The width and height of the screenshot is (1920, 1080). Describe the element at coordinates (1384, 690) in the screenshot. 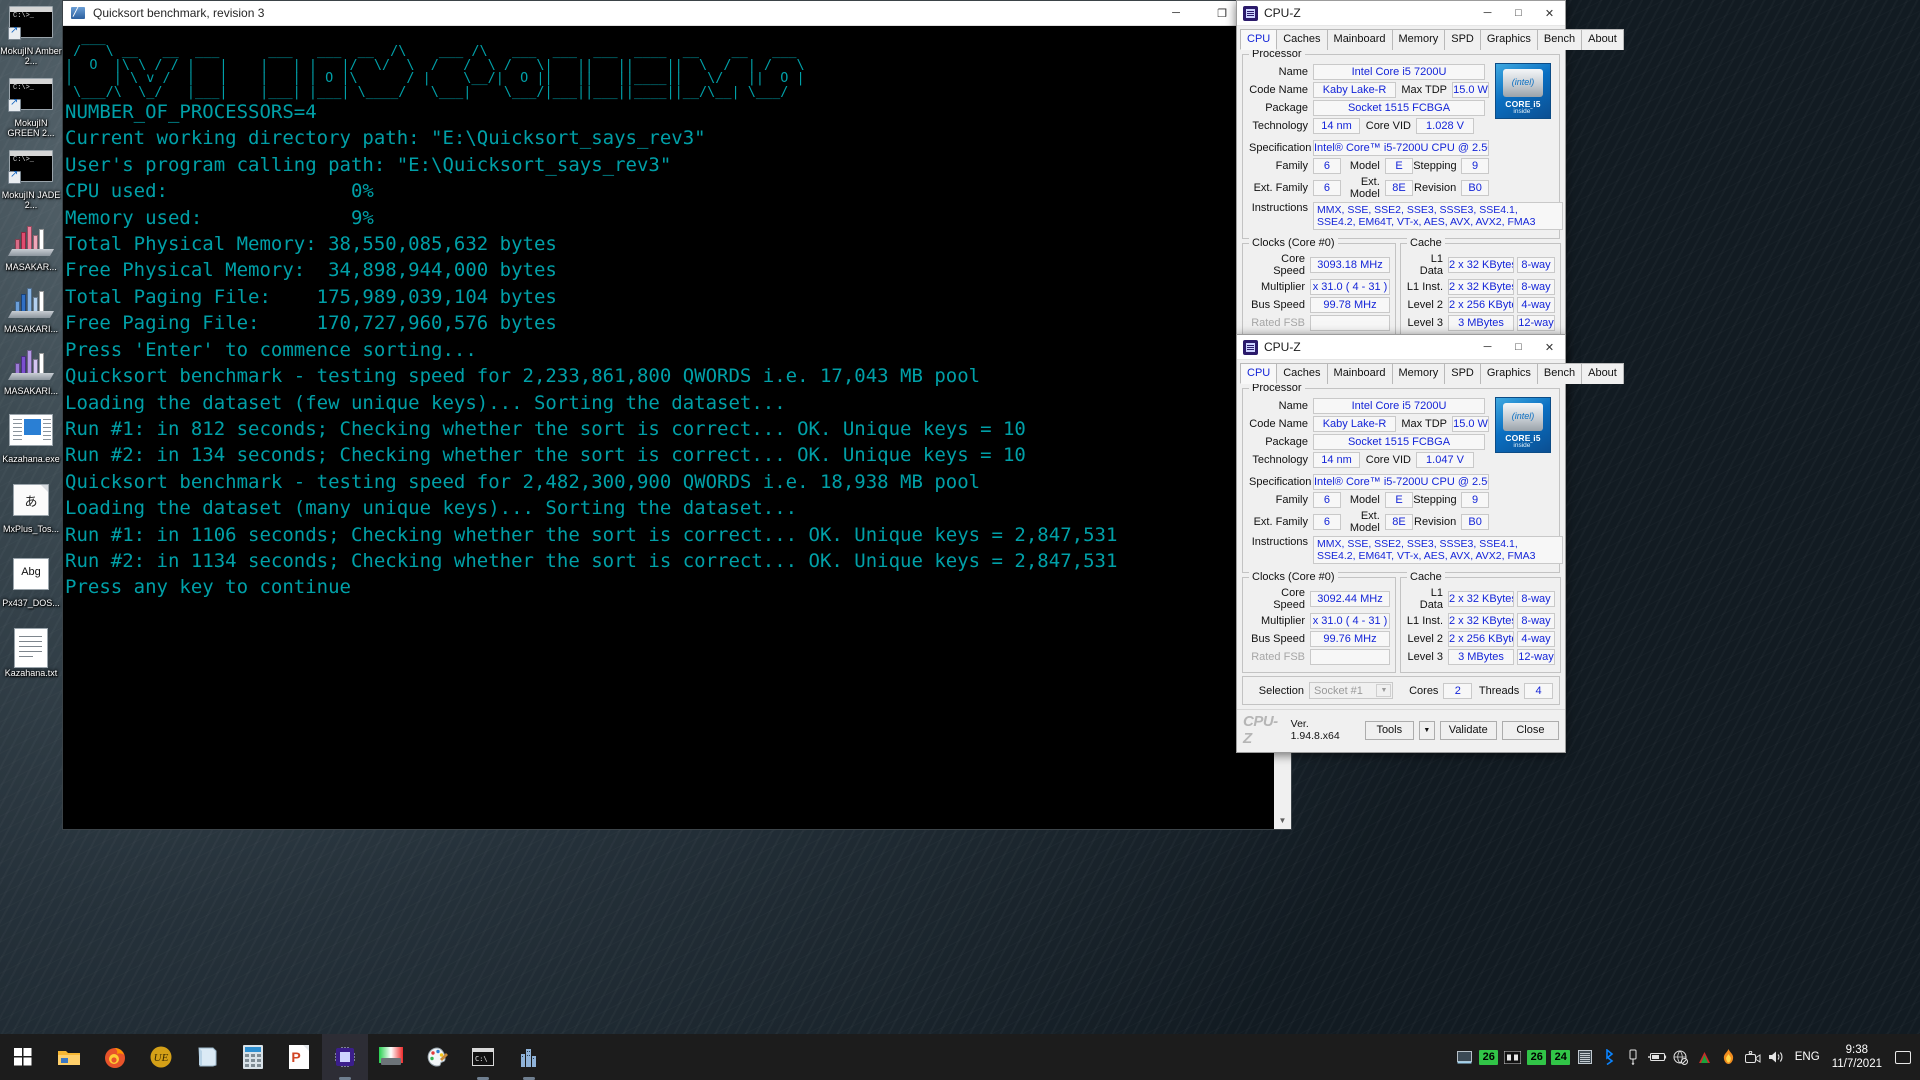

I see `chevron-down-icon: ▼` at that location.